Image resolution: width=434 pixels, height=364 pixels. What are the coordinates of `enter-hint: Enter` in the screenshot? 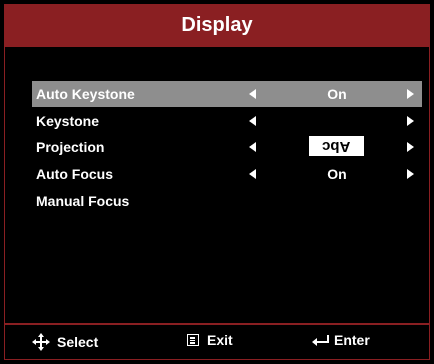 It's located at (340, 340).